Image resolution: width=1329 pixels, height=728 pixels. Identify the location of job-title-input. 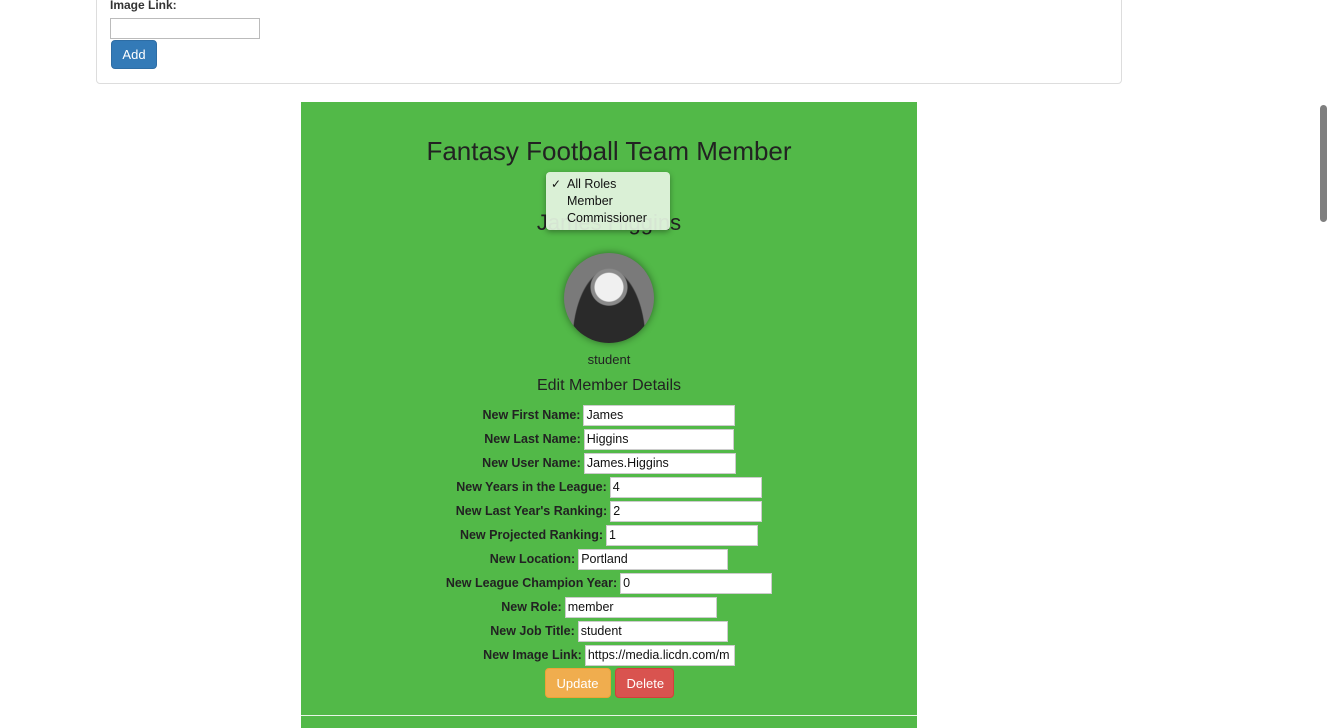
(652, 631).